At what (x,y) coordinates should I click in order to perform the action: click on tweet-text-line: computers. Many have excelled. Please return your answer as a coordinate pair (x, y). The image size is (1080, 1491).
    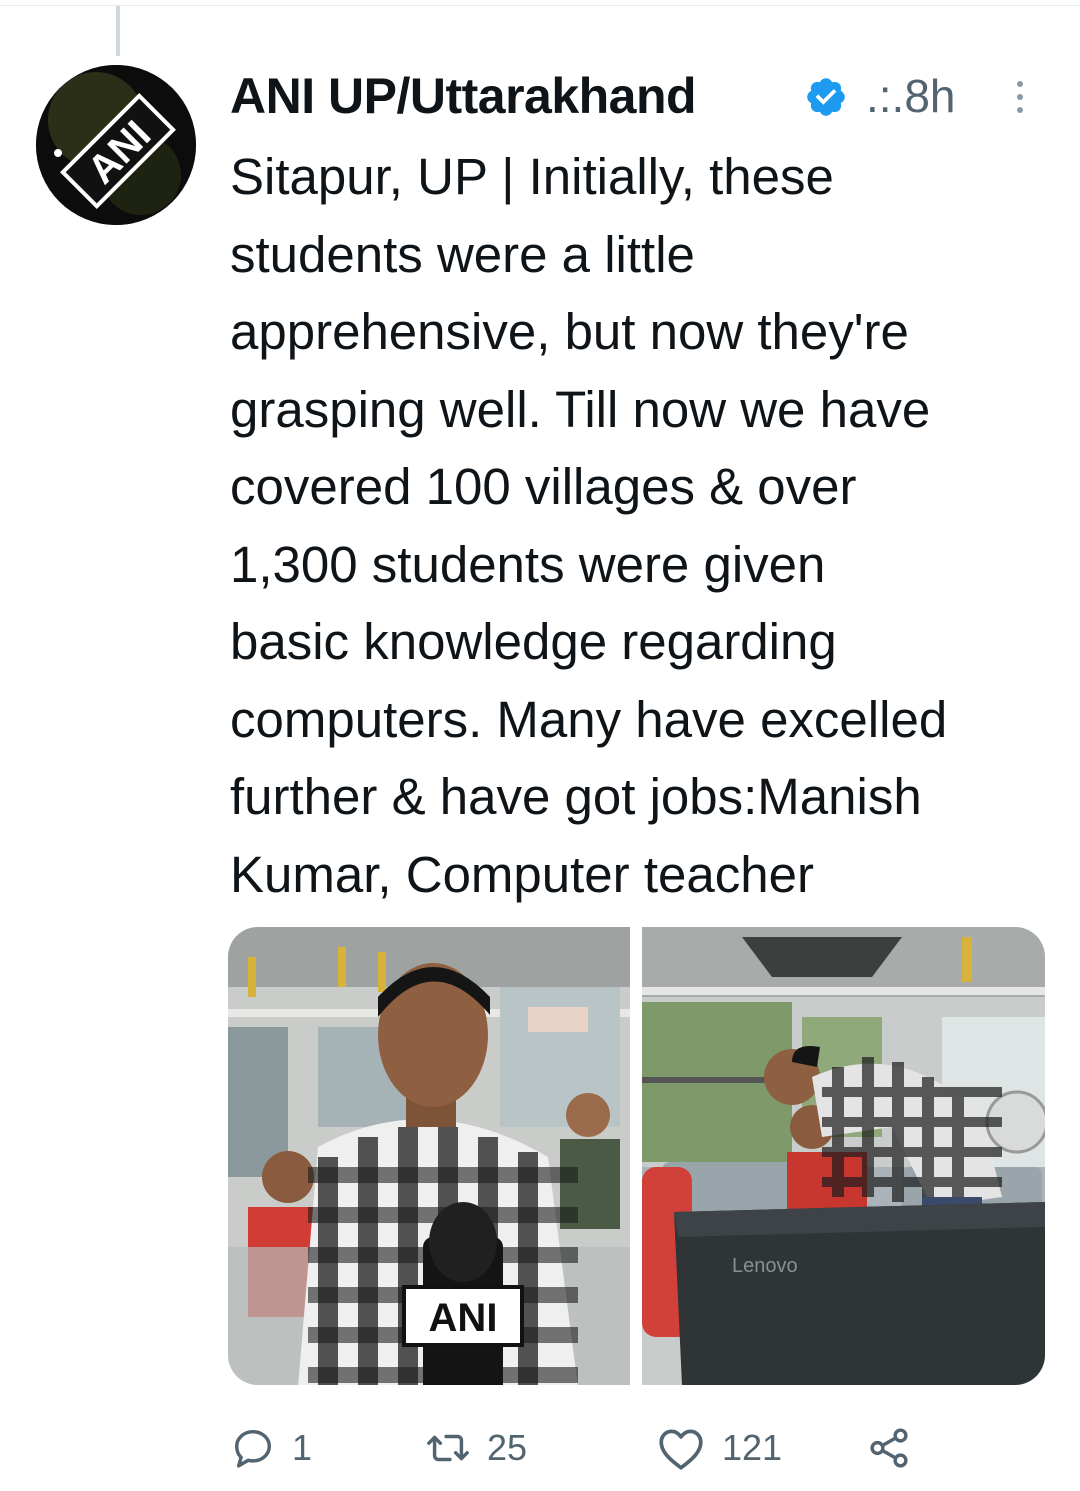
    Looking at the image, I should click on (589, 719).